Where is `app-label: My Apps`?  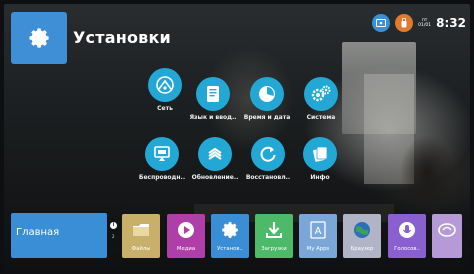 app-label: My Apps is located at coordinates (318, 249).